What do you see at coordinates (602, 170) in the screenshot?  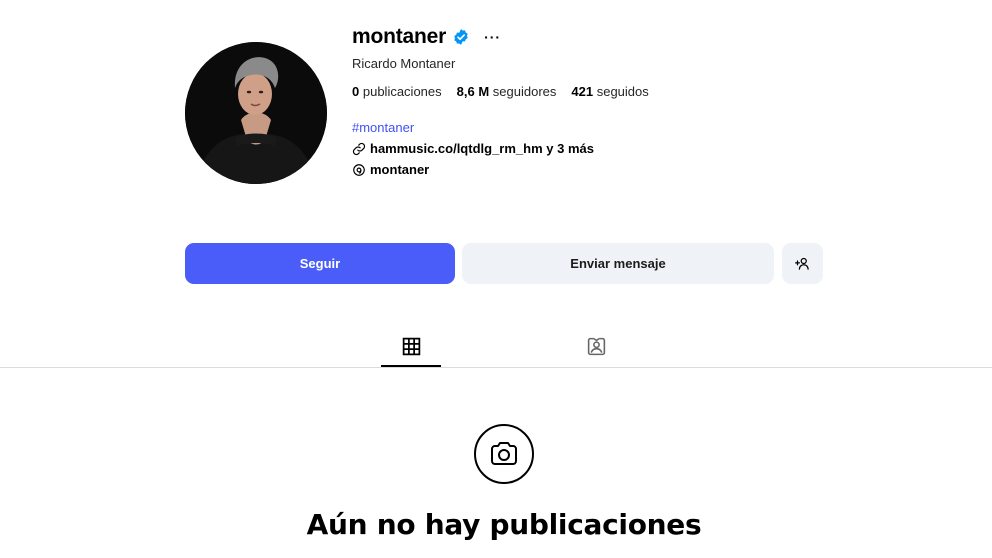 I see `threads-link: montaner` at bounding box center [602, 170].